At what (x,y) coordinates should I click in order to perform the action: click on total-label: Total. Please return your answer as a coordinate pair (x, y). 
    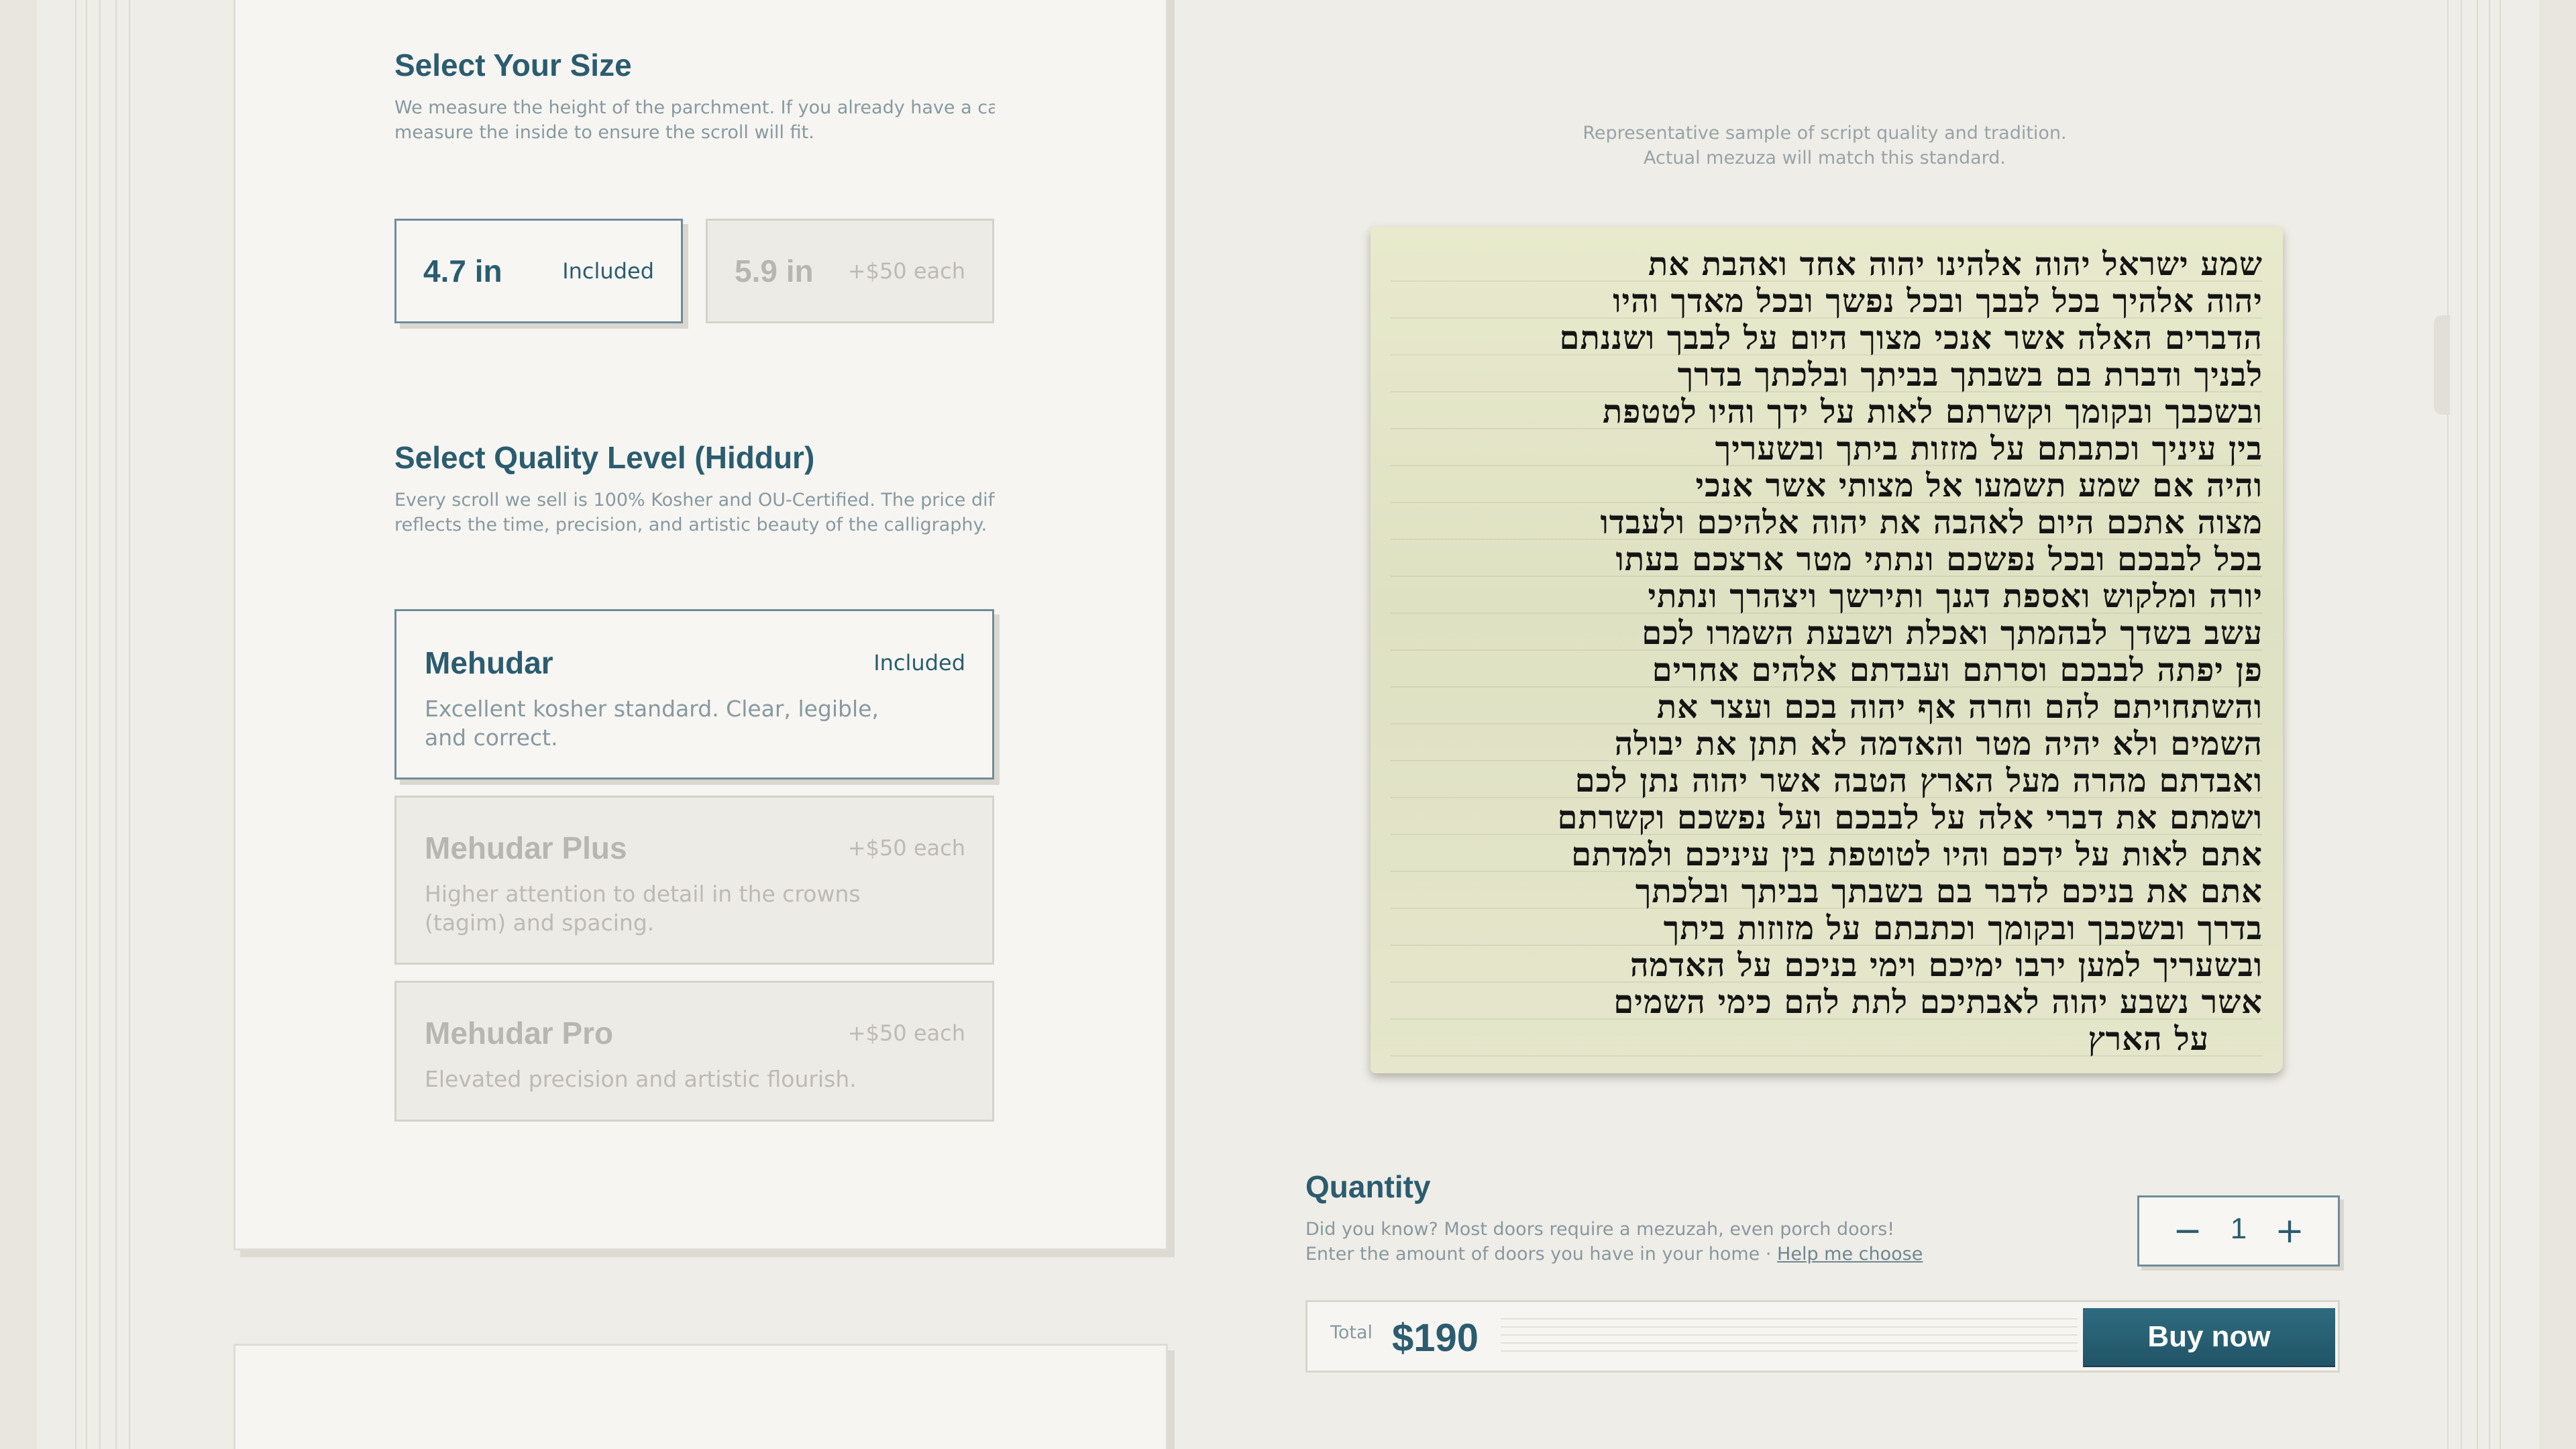
    Looking at the image, I should click on (1351, 1332).